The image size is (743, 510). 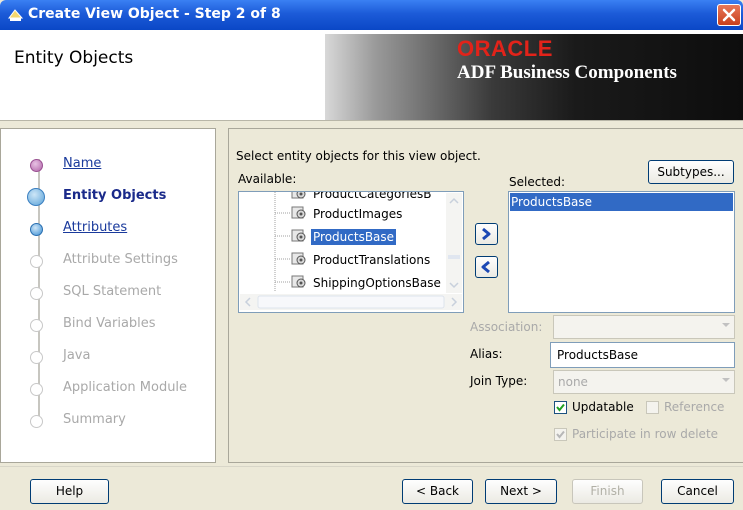 I want to click on step-attributes: Attributes, so click(x=122, y=229).